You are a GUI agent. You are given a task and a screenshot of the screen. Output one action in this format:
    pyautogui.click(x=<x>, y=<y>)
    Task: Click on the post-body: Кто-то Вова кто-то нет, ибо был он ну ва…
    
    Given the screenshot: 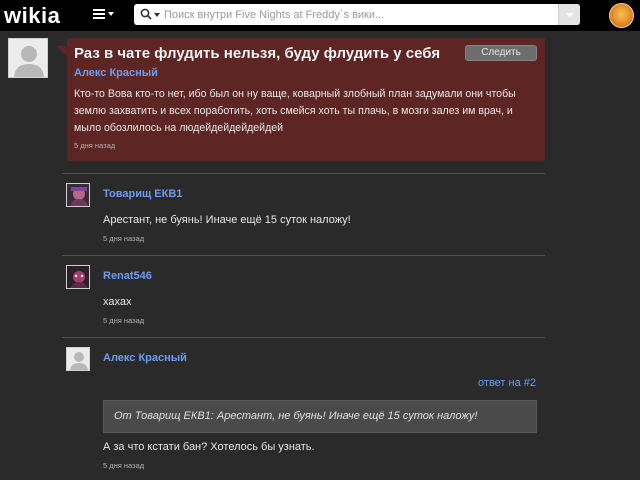 What is the action you would take?
    pyautogui.click(x=295, y=111)
    